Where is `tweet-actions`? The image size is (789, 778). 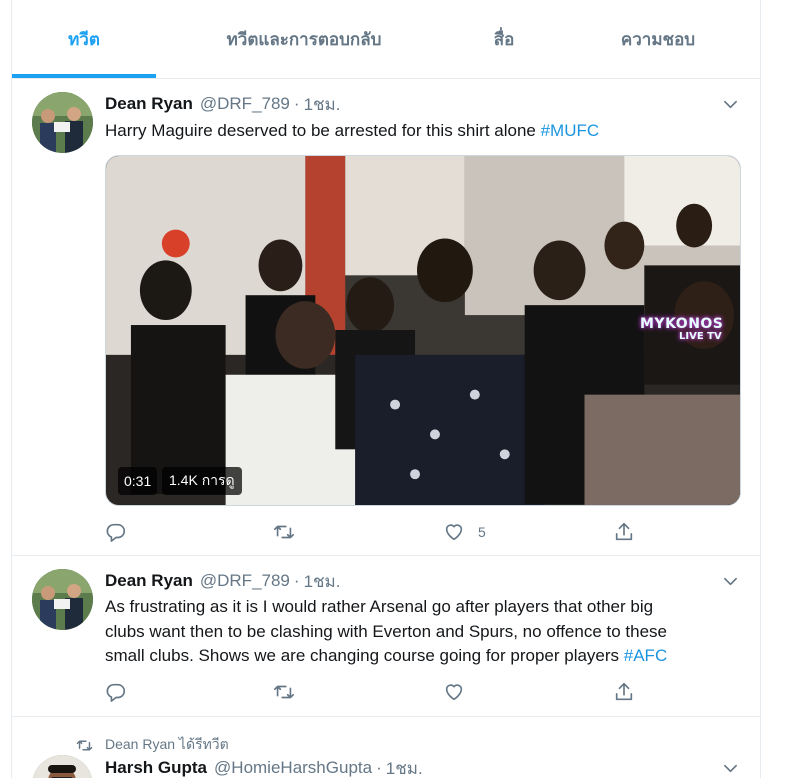
tweet-actions is located at coordinates (420, 692).